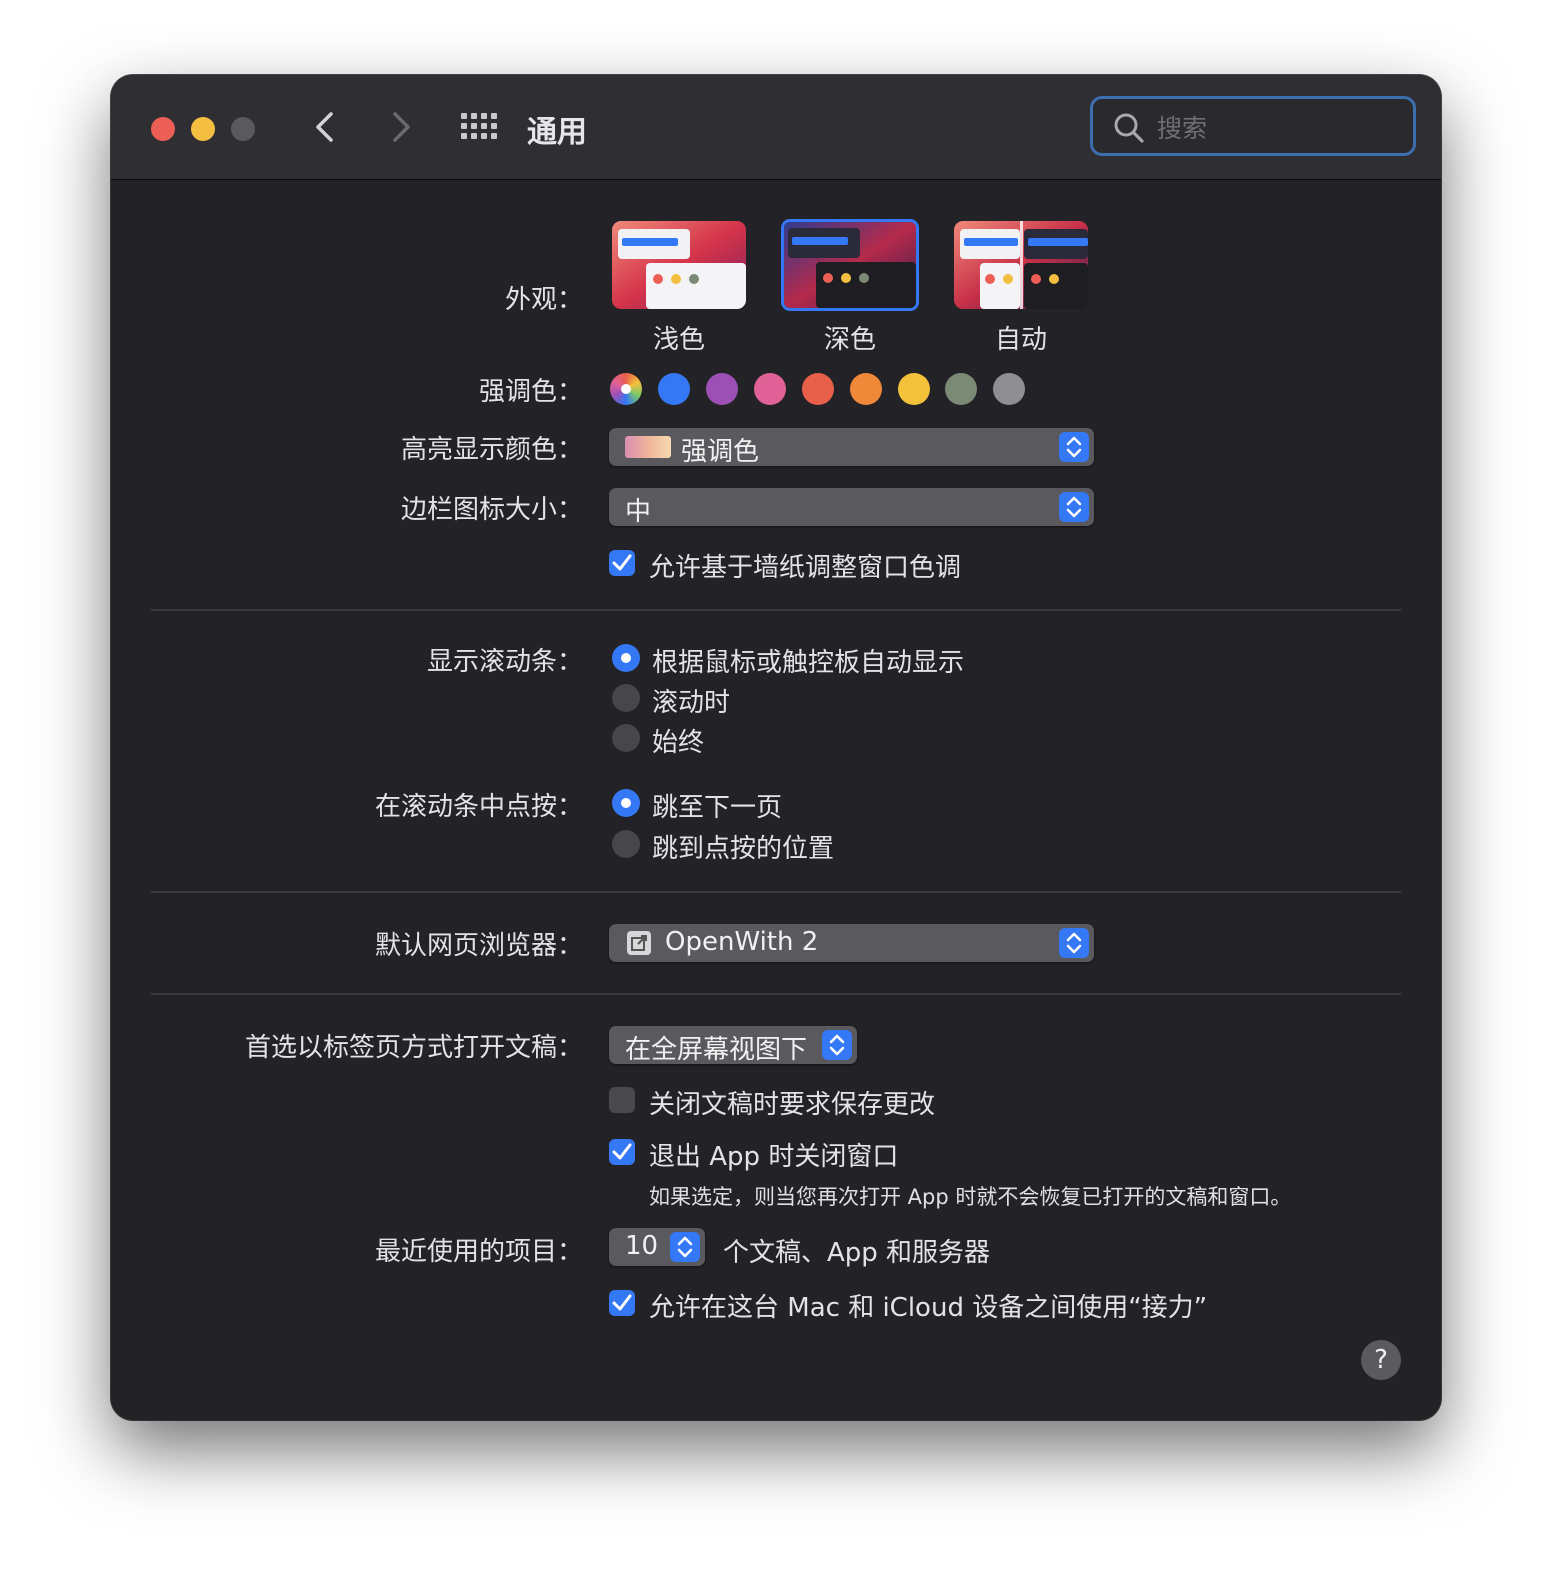 The width and height of the screenshot is (1560, 1576). What do you see at coordinates (504, 662) in the screenshot?
I see `show-scrollbars-label: 显示滚动条：` at bounding box center [504, 662].